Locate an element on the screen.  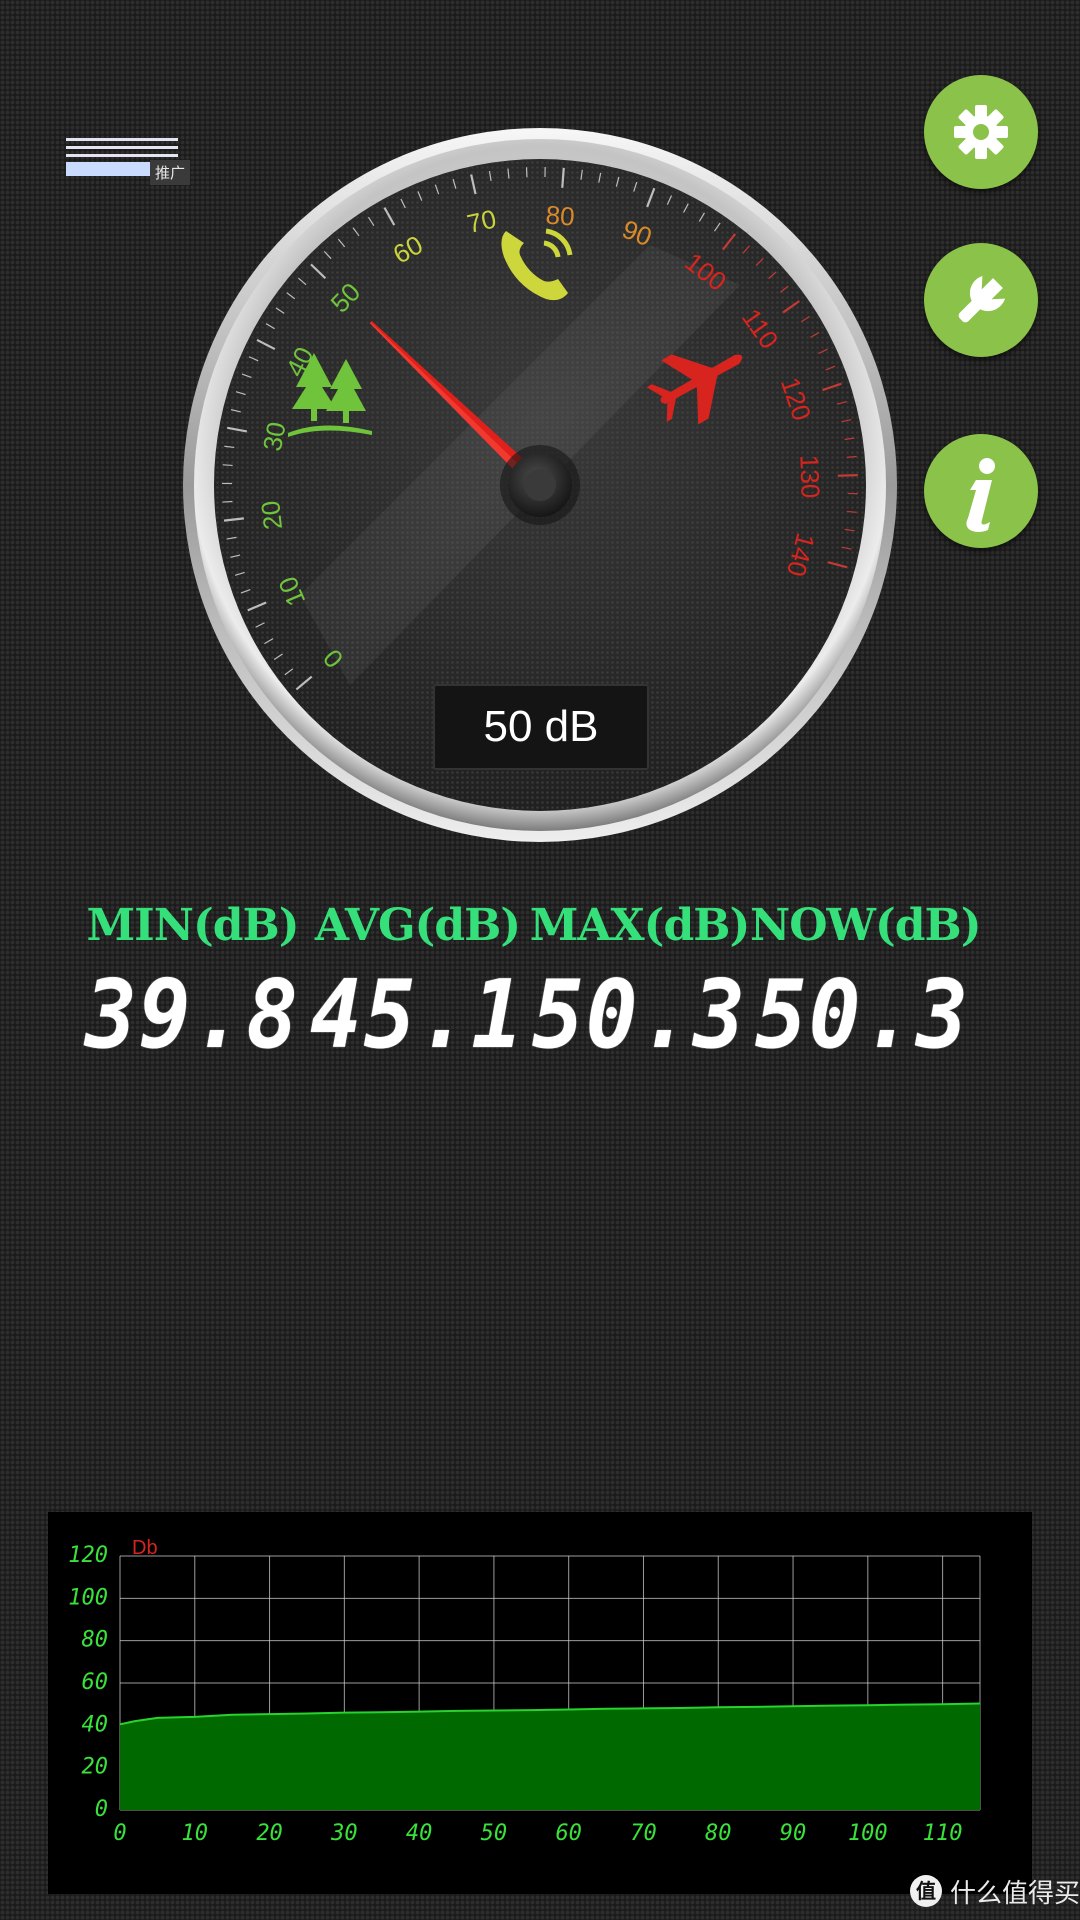
x-tick-label: 60 is located at coordinates (568, 1833).